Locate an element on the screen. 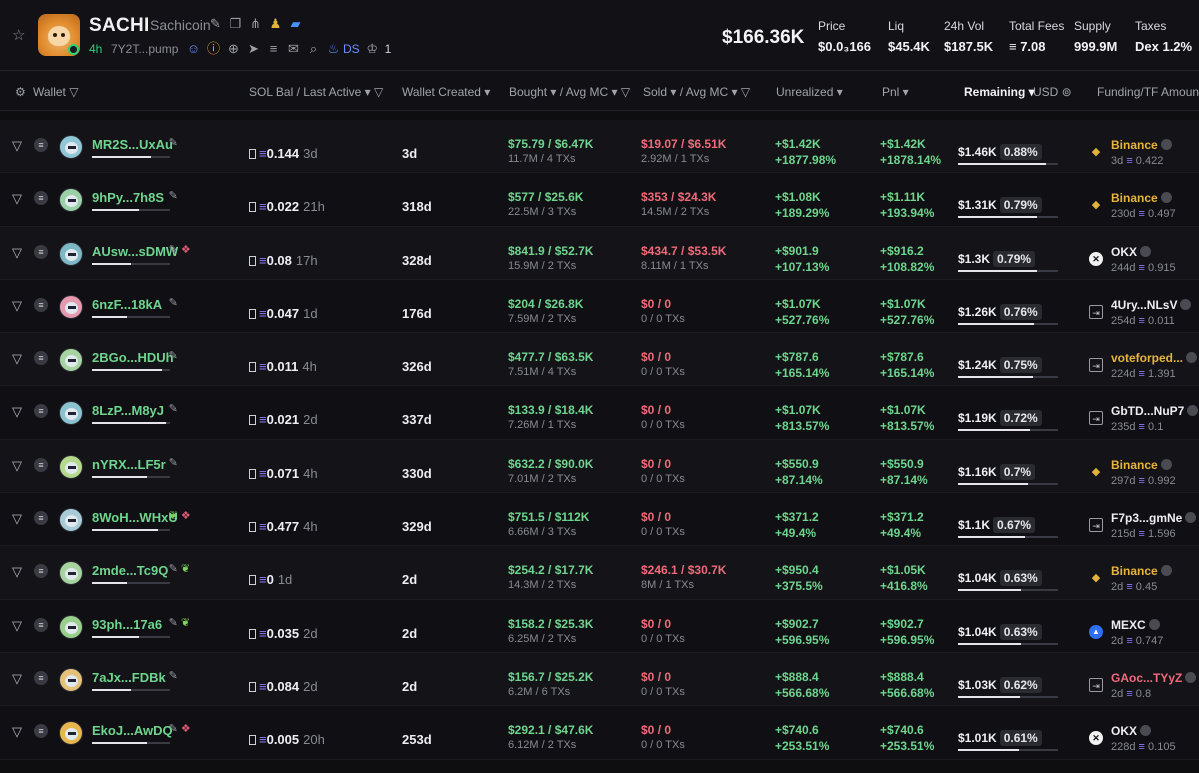 The width and height of the screenshot is (1199, 773). globe-icon: ⊕ is located at coordinates (233, 48).